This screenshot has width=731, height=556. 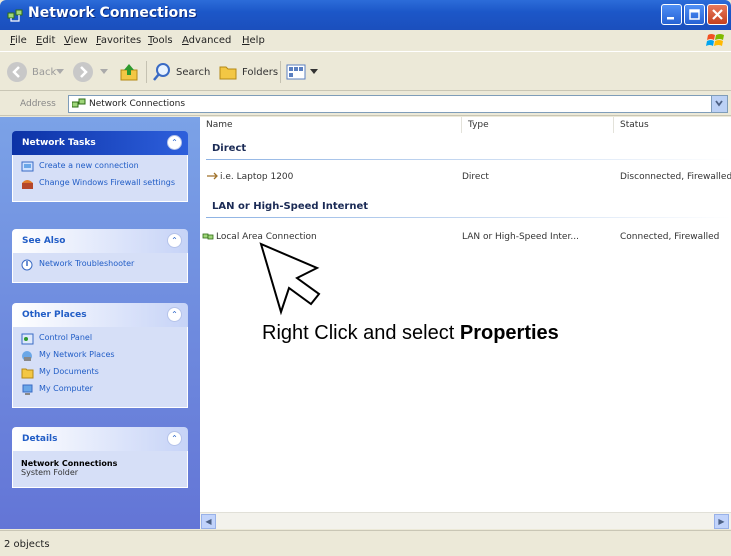 What do you see at coordinates (107, 182) in the screenshot?
I see `task-change-firewall-label: Change Windows Firewall settings` at bounding box center [107, 182].